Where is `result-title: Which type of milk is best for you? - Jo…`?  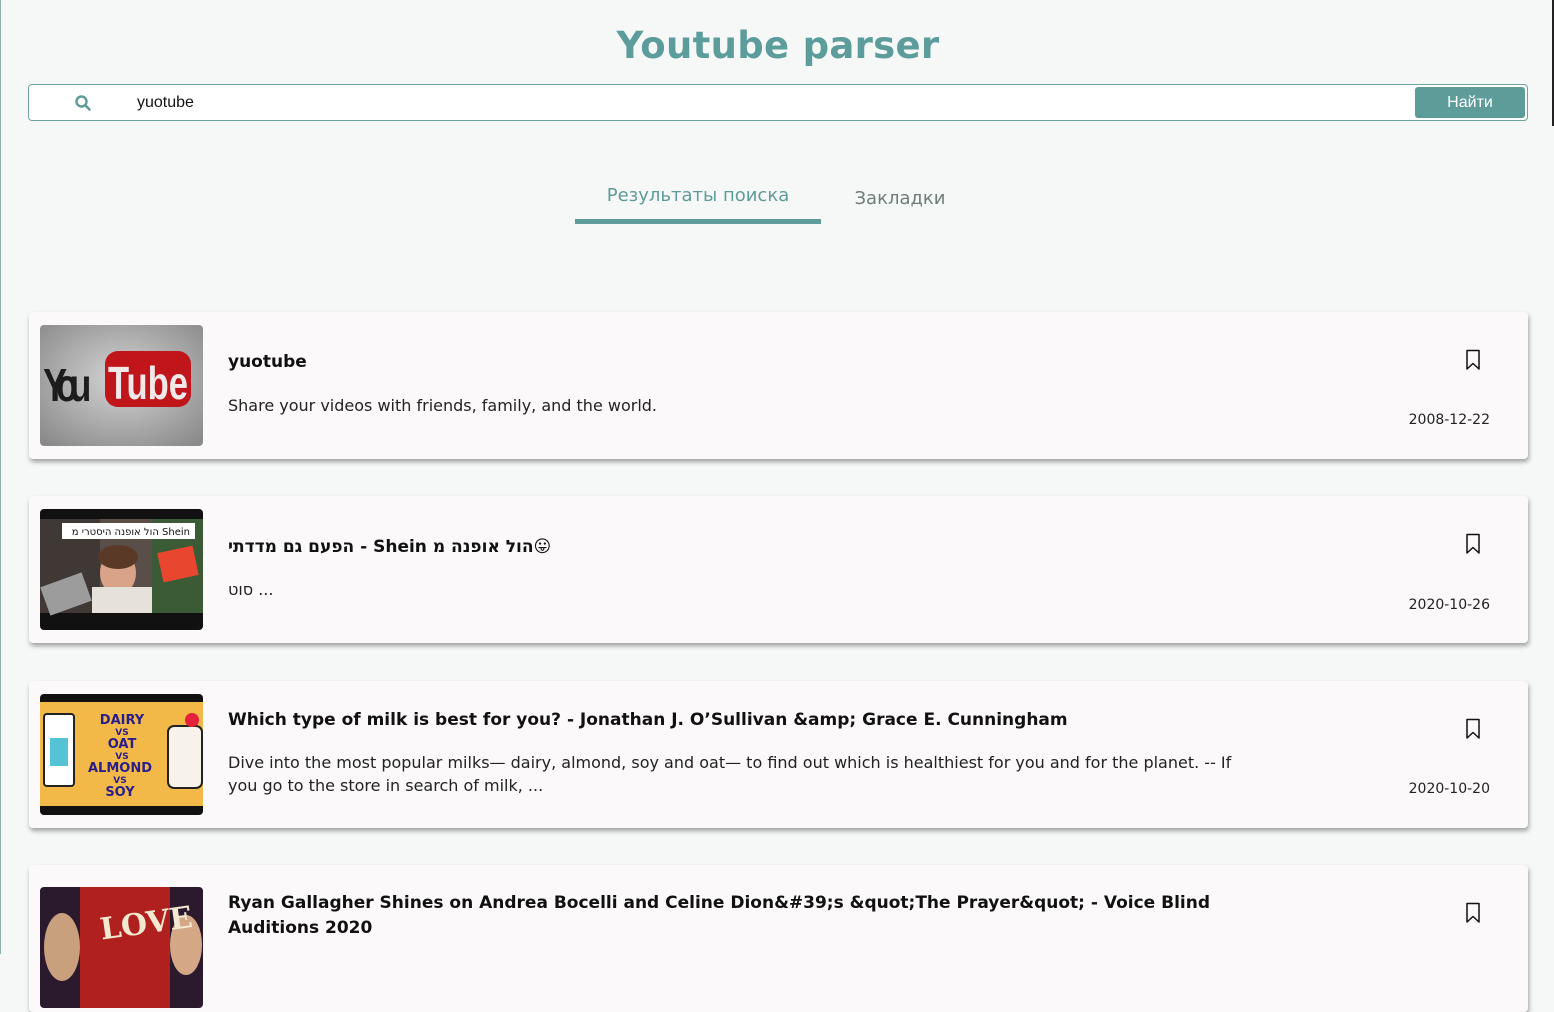 result-title: Which type of milk is best for you? - Jo… is located at coordinates (733, 720).